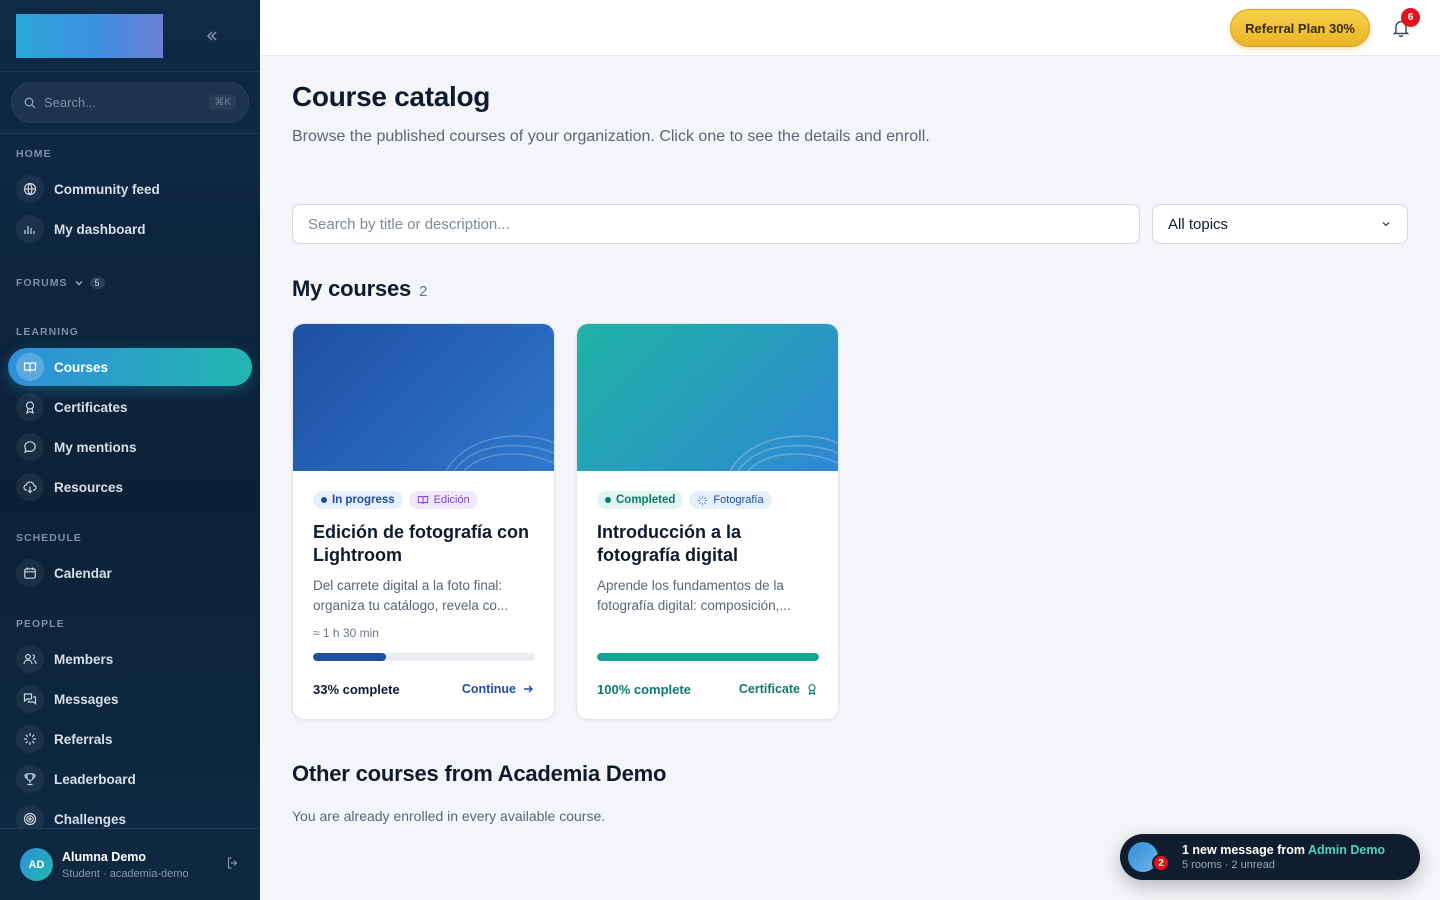 The height and width of the screenshot is (900, 1440). I want to click on sidebar-item-label: Referrals, so click(83, 739).